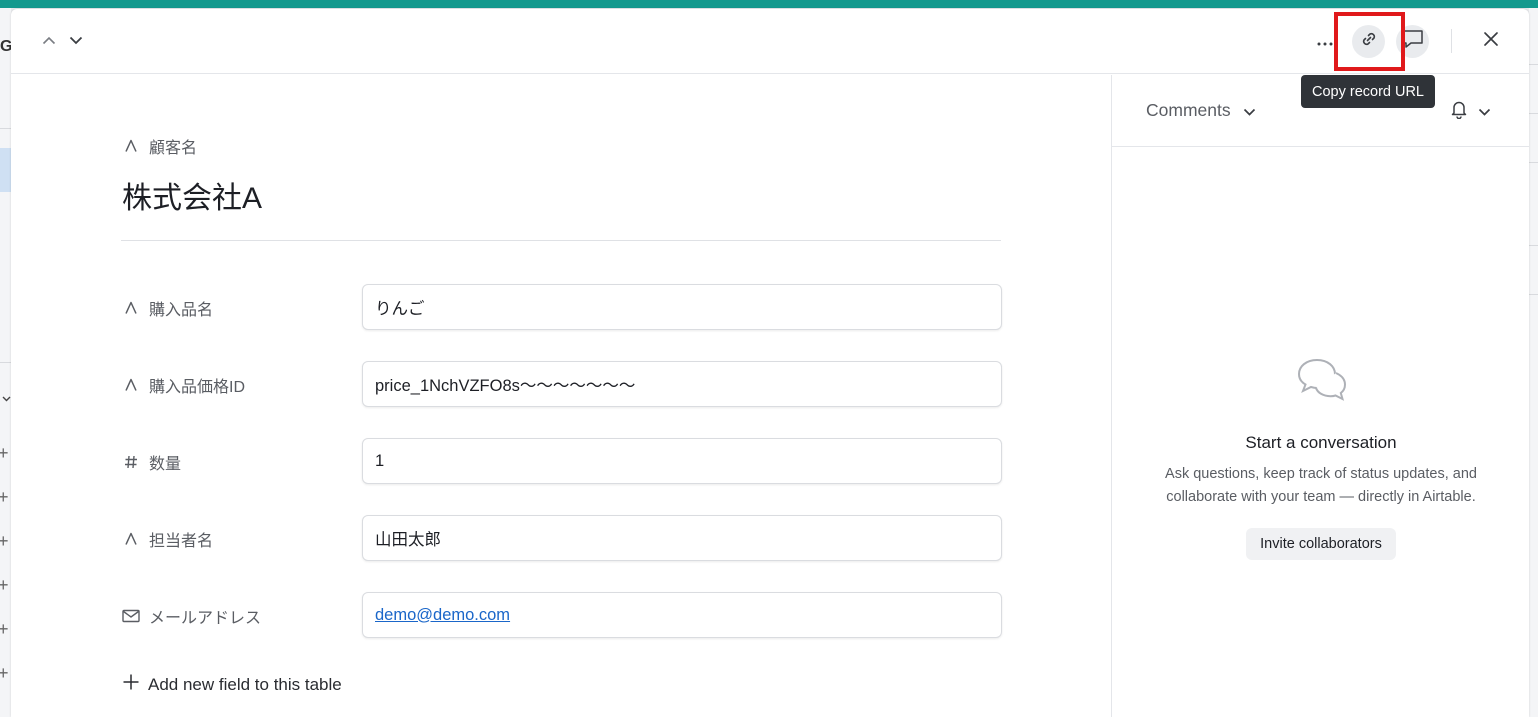  What do you see at coordinates (682, 615) in the screenshot?
I see `field-input: demo@demo.com` at bounding box center [682, 615].